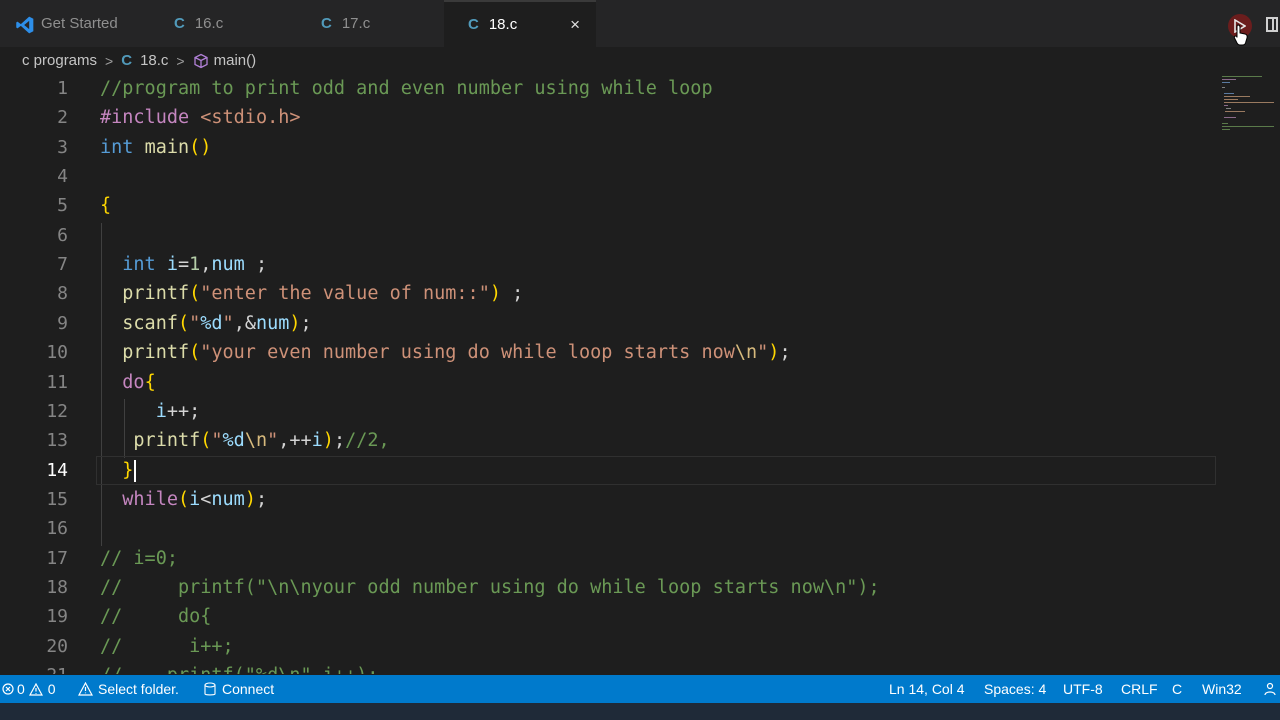 The image size is (1280, 720). I want to click on minimap, so click(1250, 104).